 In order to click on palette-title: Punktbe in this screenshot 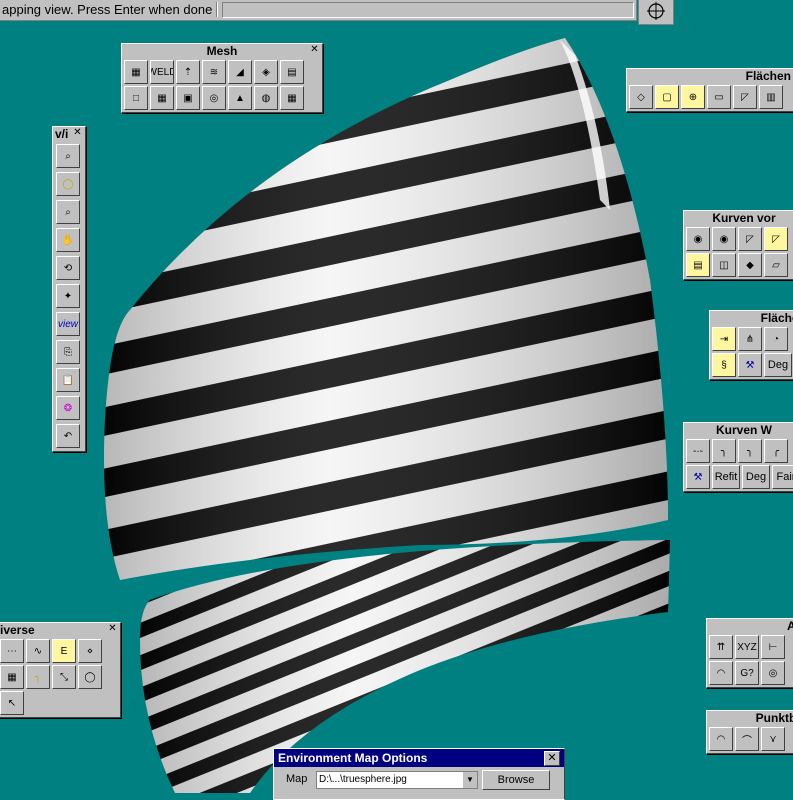, I will do `click(774, 718)`.